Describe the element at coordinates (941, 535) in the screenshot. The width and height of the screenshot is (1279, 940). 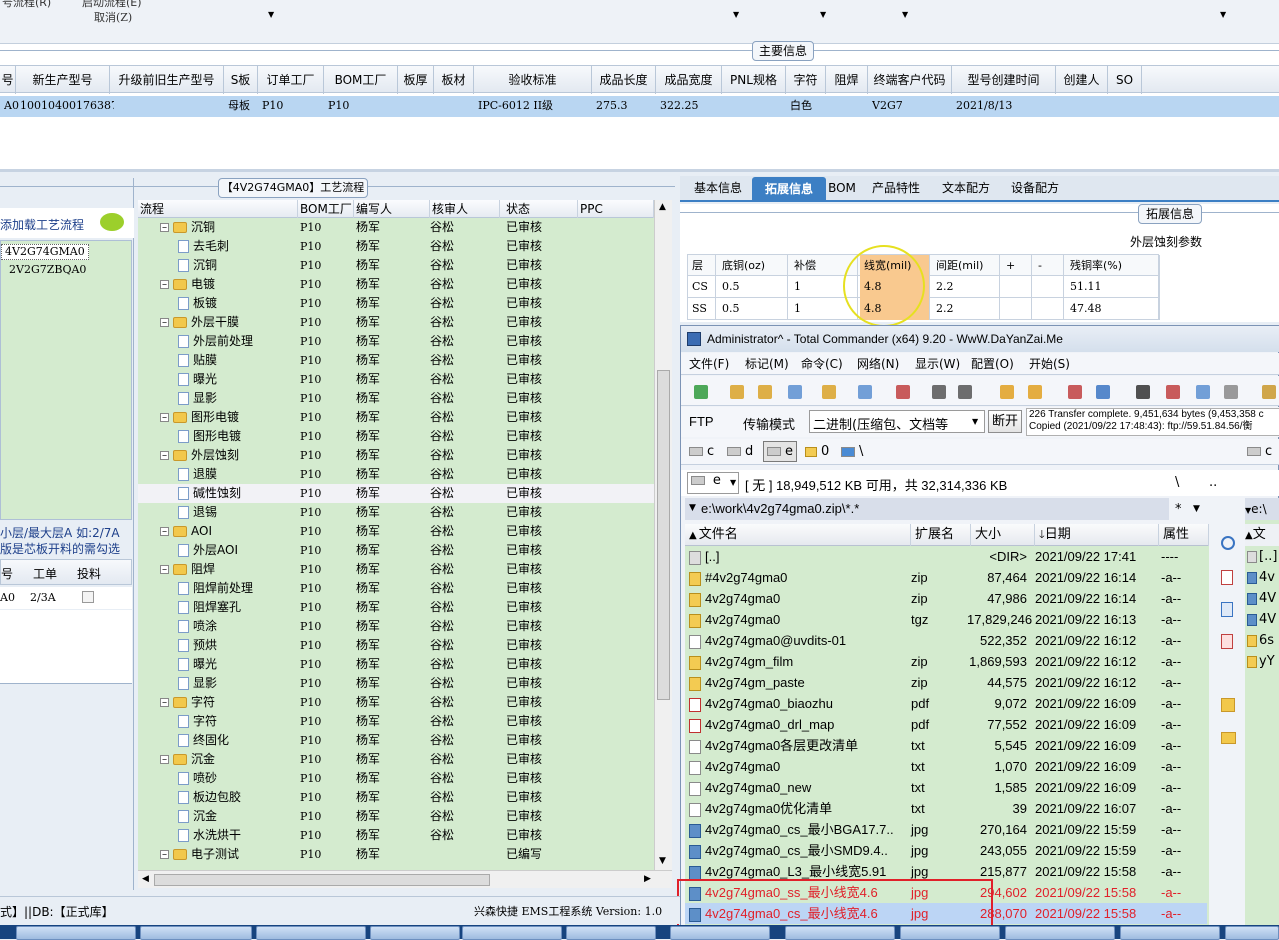
I see `tc-col-header: 扩展名` at that location.